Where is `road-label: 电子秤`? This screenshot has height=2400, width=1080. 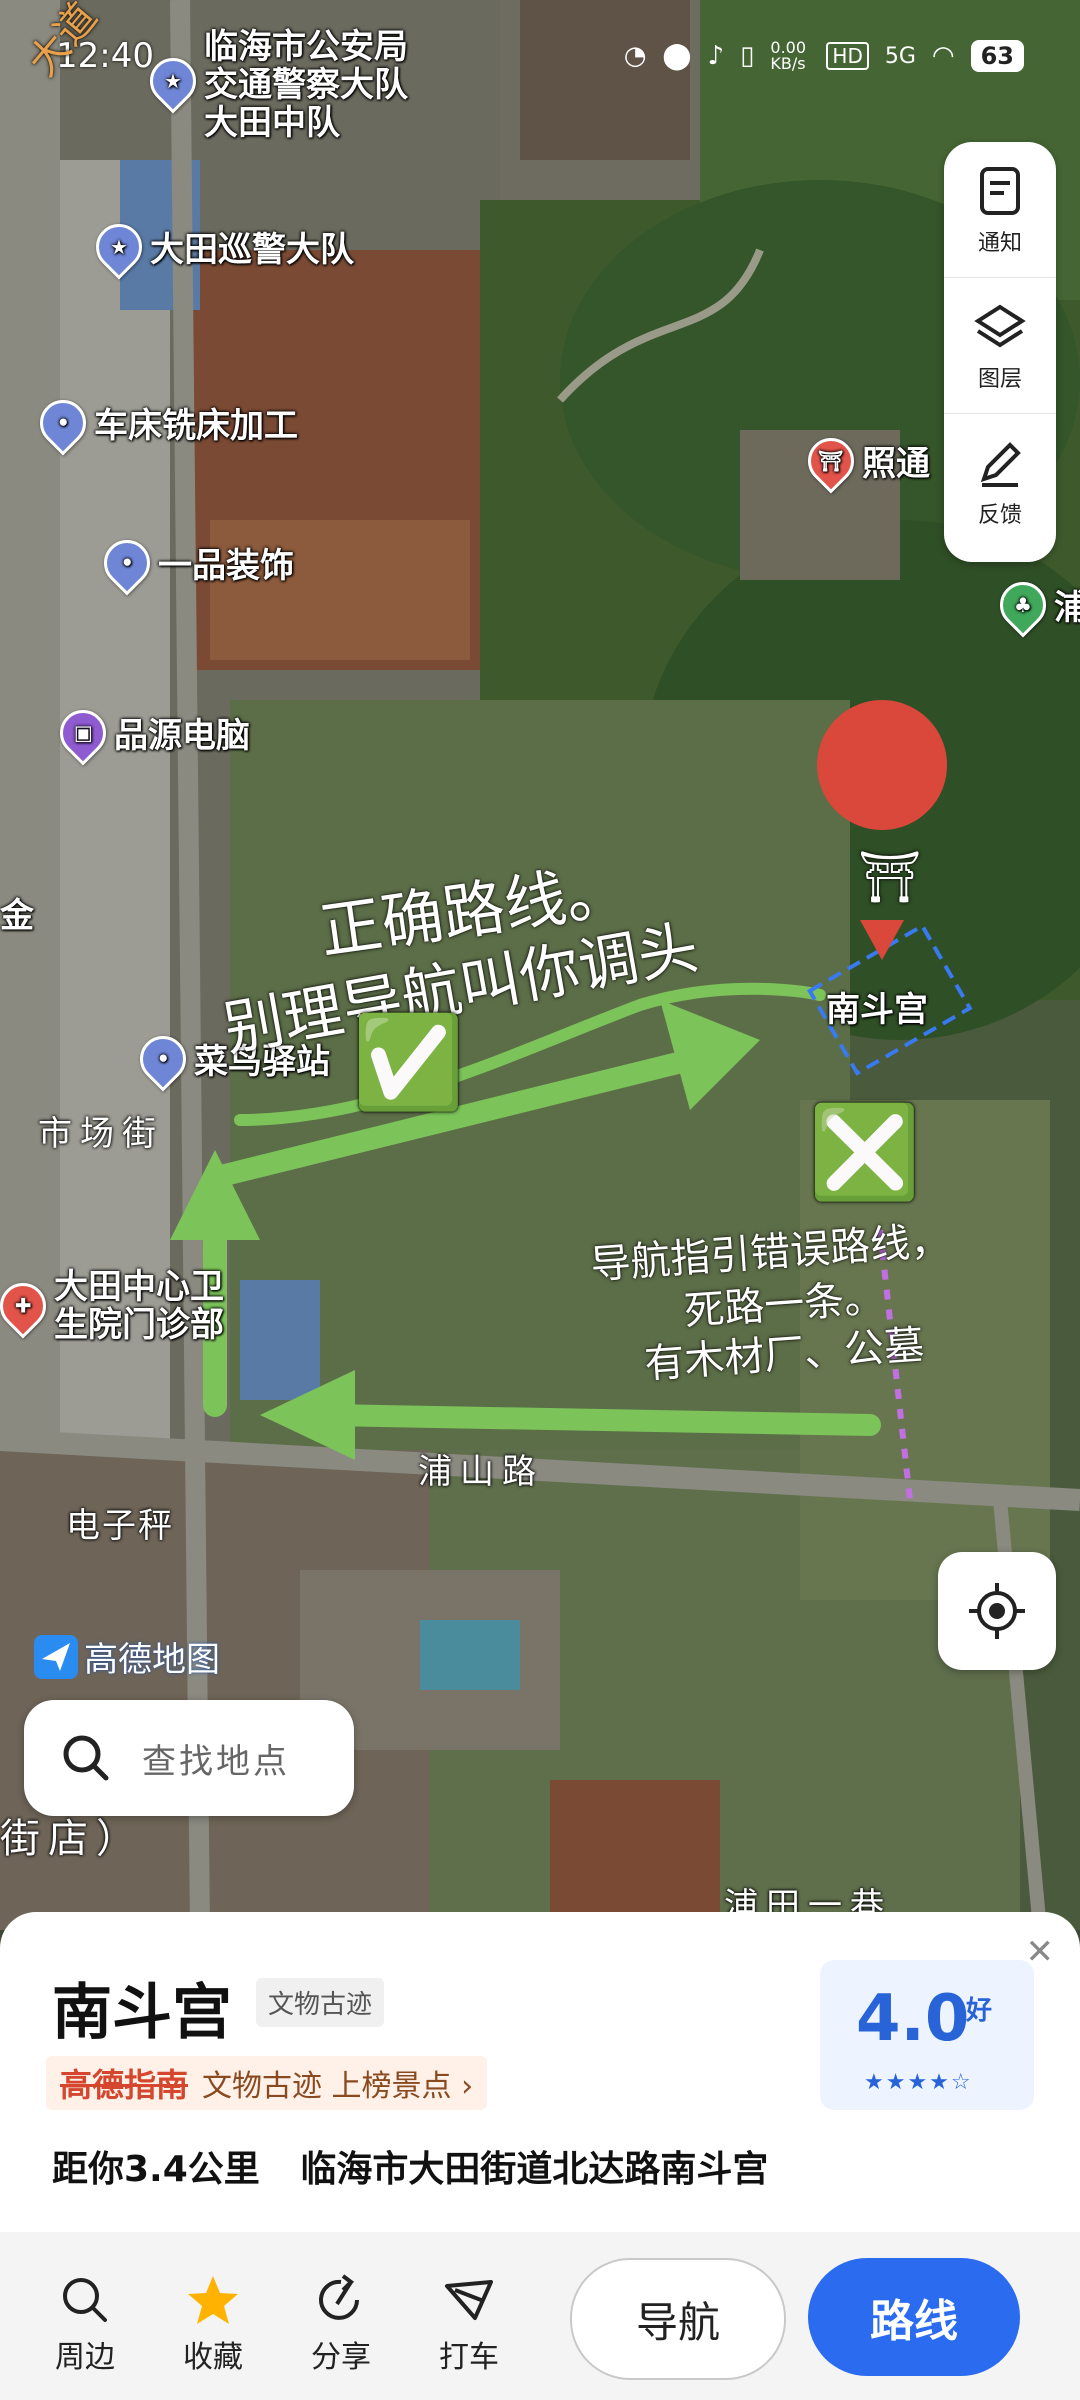 road-label: 电子秤 is located at coordinates (120, 1526).